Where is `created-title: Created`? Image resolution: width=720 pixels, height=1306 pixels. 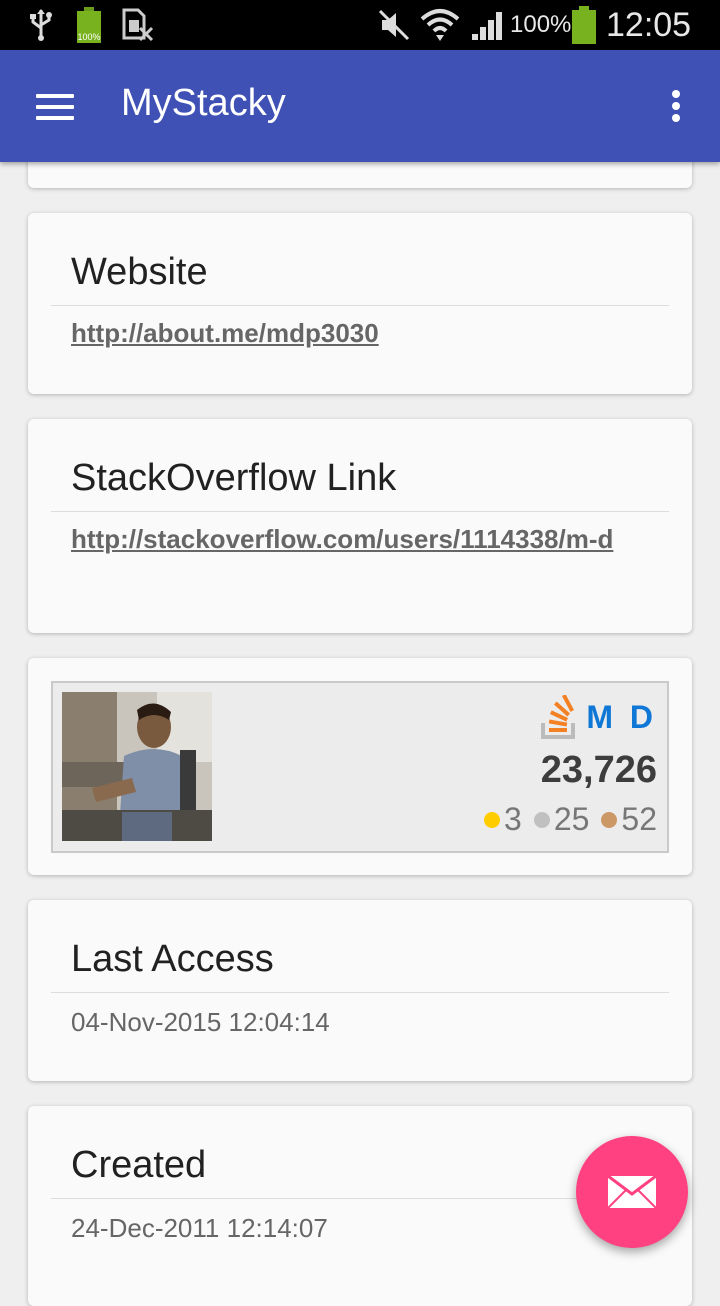
created-title: Created is located at coordinates (139, 1165).